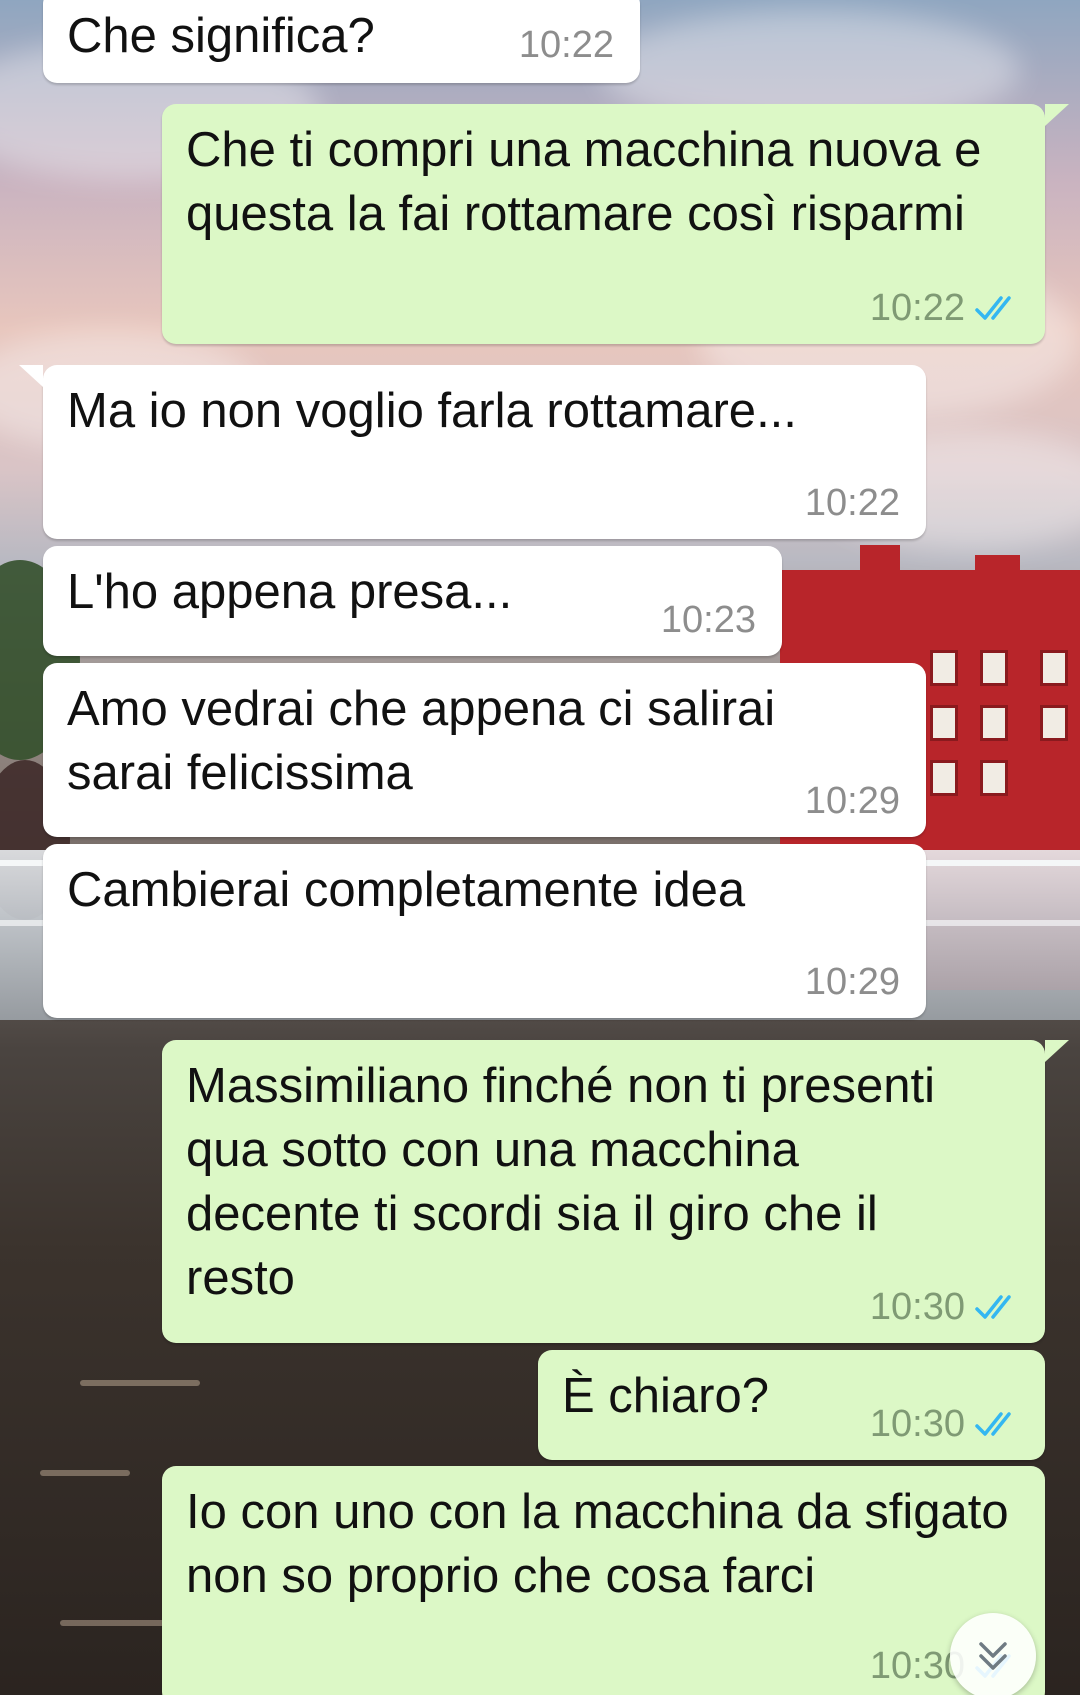 The width and height of the screenshot is (1080, 1695). Describe the element at coordinates (341, 41) in the screenshot. I see `message-bubble-incoming: Che significa? 10:22` at that location.